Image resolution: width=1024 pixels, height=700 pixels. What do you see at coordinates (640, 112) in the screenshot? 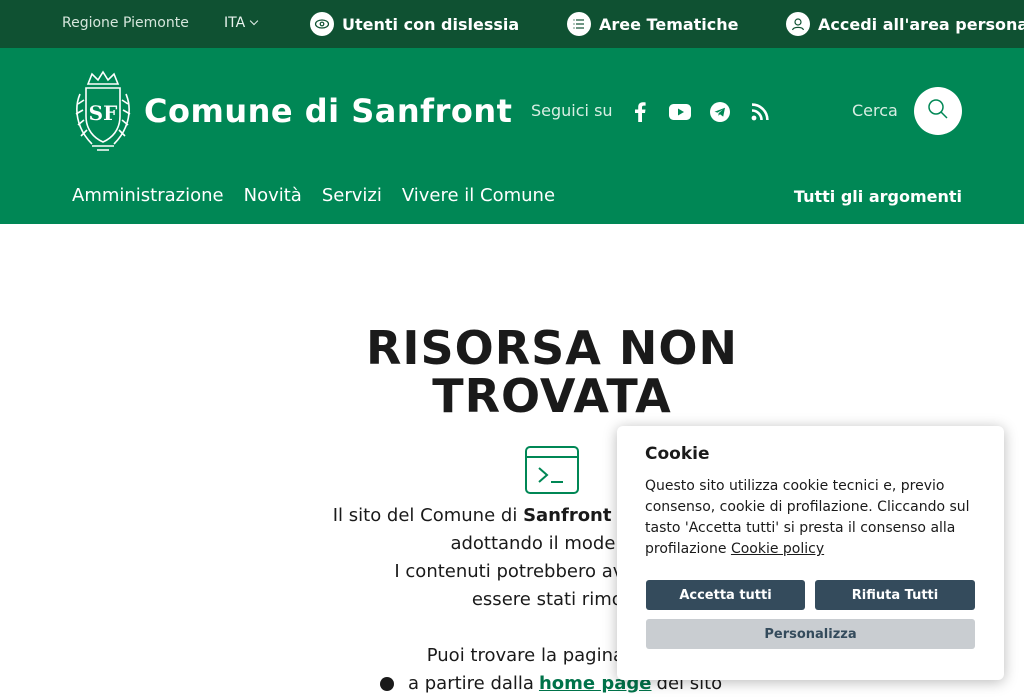
I see `facebook-icon` at bounding box center [640, 112].